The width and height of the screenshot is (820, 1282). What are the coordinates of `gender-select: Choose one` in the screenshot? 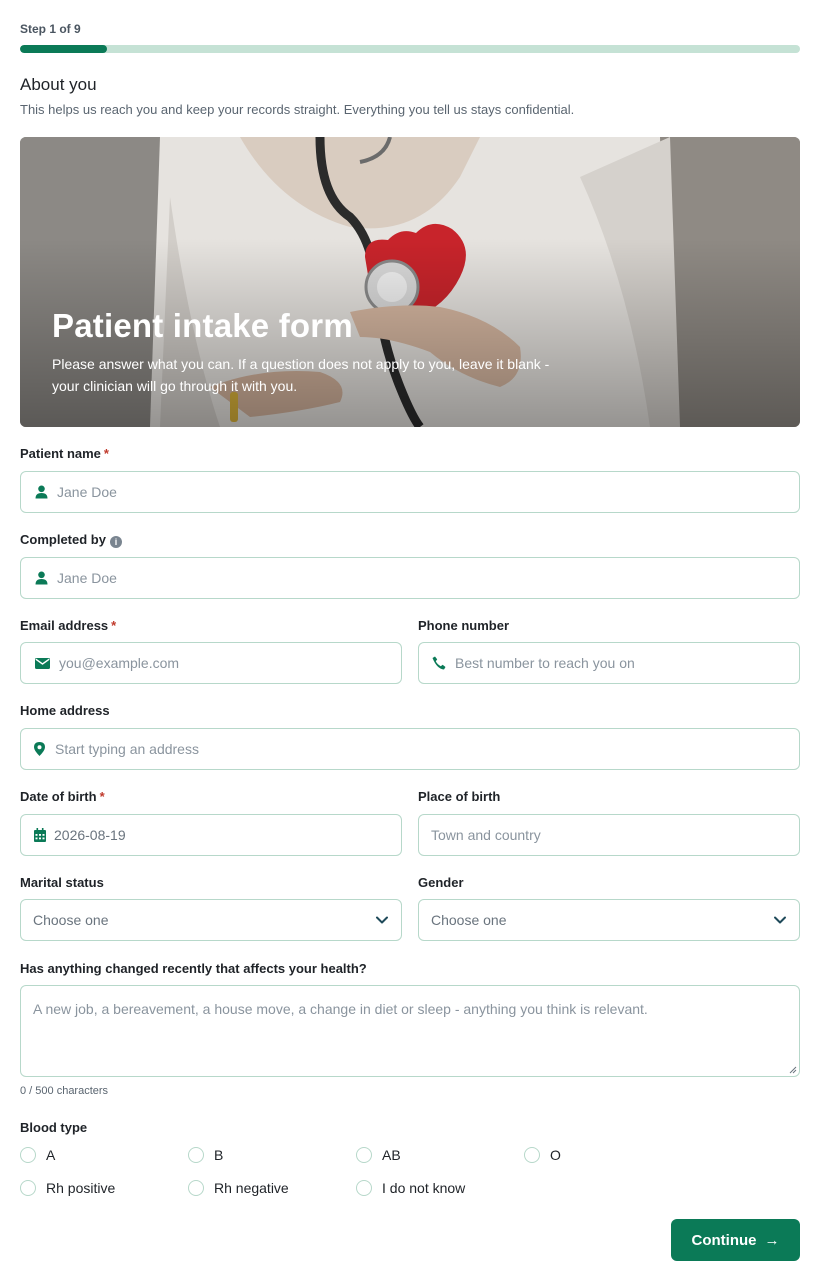 It's located at (609, 920).